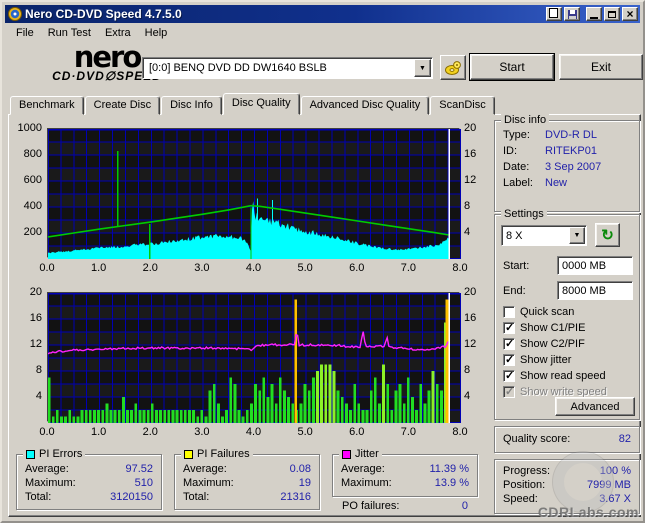  Describe the element at coordinates (464, 506) in the screenshot. I see `po-failures-value: 0` at that location.